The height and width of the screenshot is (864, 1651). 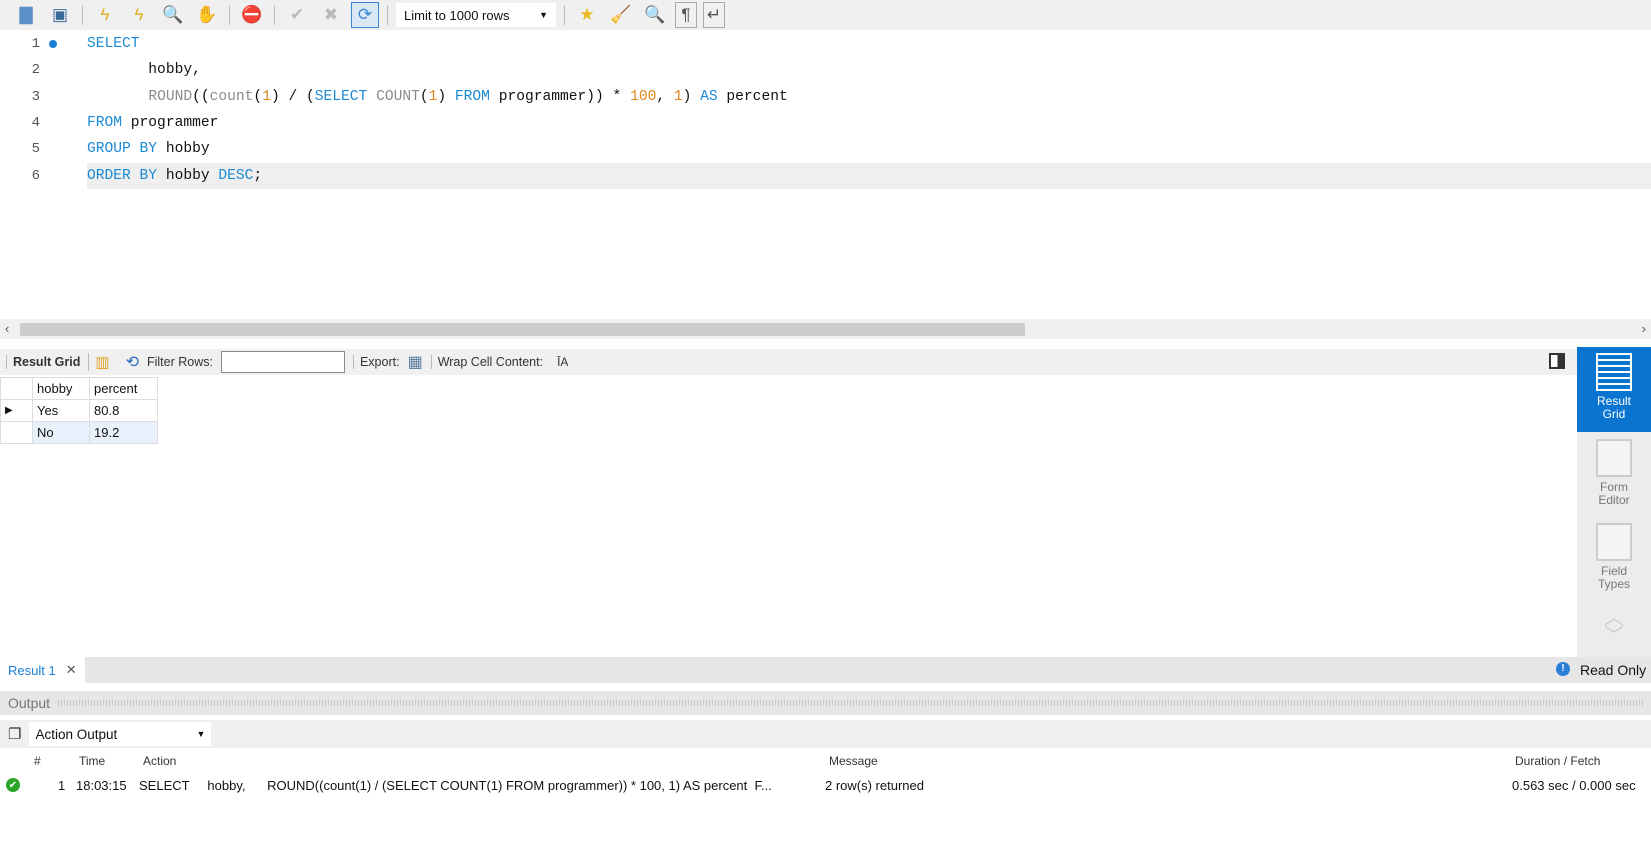 I want to click on line-number: 6, so click(x=35, y=175).